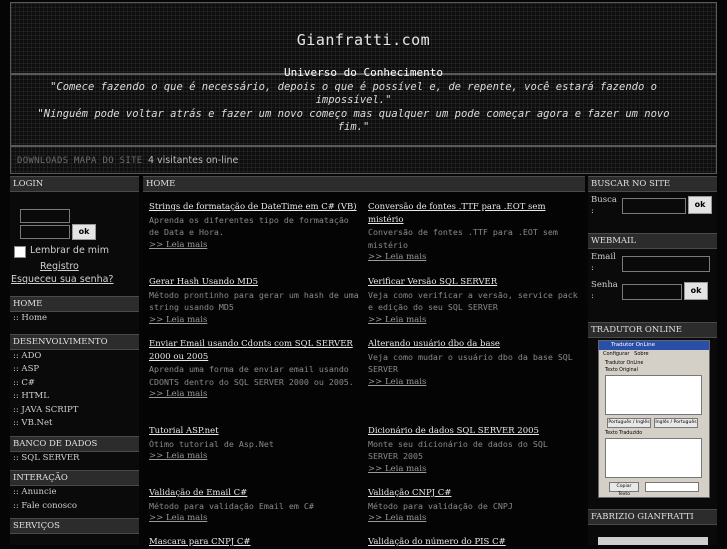  I want to click on dev-heading: DESENVOLVIMENTO, so click(74, 341).